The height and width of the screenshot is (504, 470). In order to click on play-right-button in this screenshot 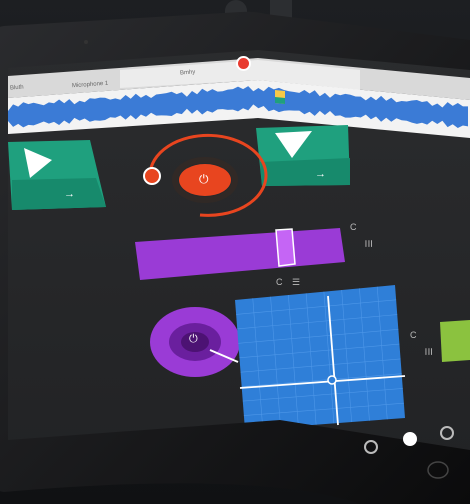, I will do `click(303, 155)`.